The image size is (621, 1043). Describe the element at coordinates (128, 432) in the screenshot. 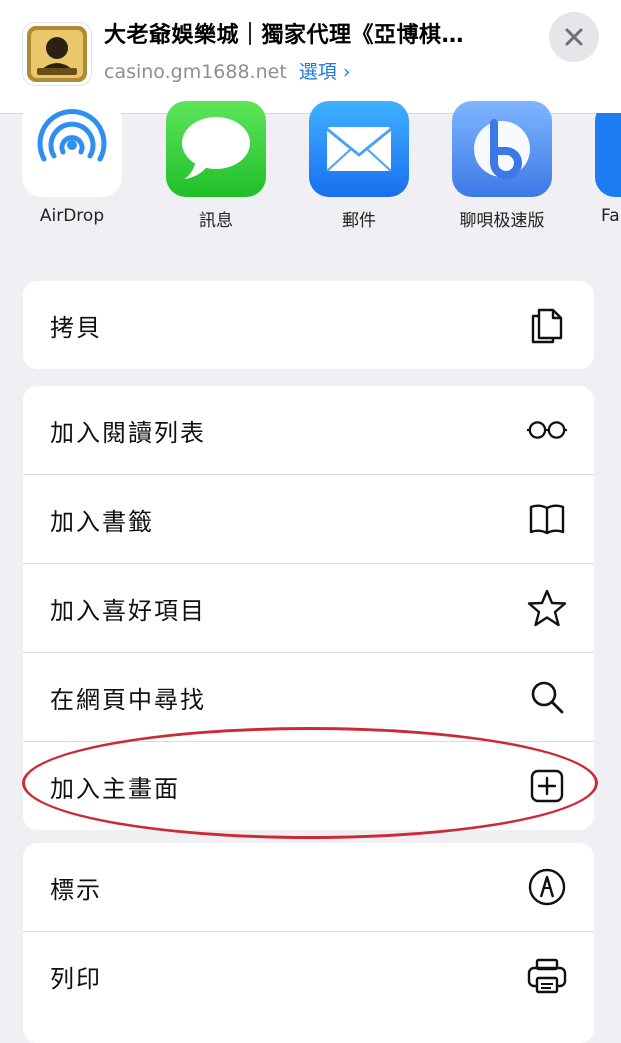

I see `action-label: 加入閱讀列表` at that location.